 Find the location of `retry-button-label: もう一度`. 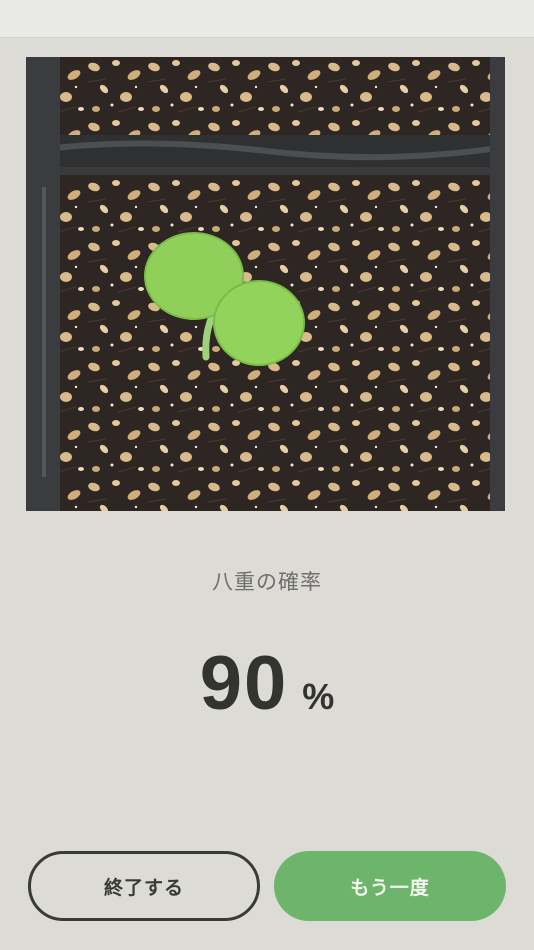

retry-button-label: もう一度 is located at coordinates (390, 887).